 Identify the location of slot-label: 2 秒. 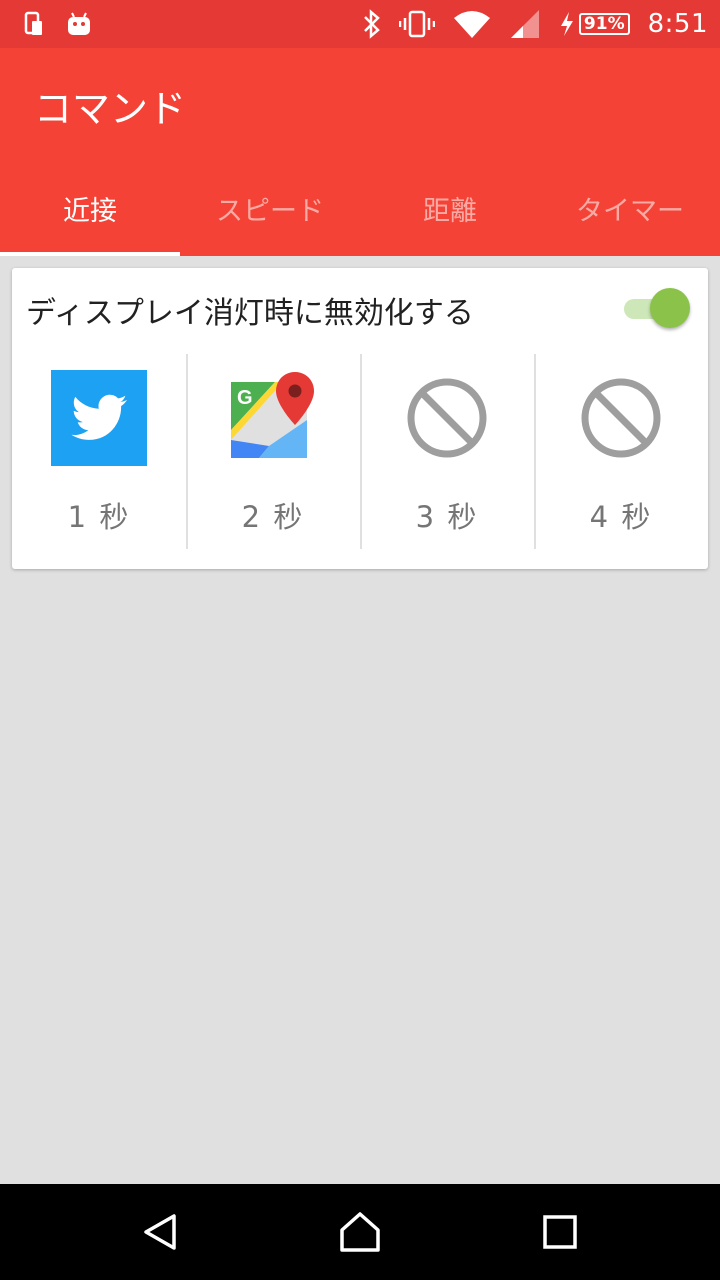
(273, 517).